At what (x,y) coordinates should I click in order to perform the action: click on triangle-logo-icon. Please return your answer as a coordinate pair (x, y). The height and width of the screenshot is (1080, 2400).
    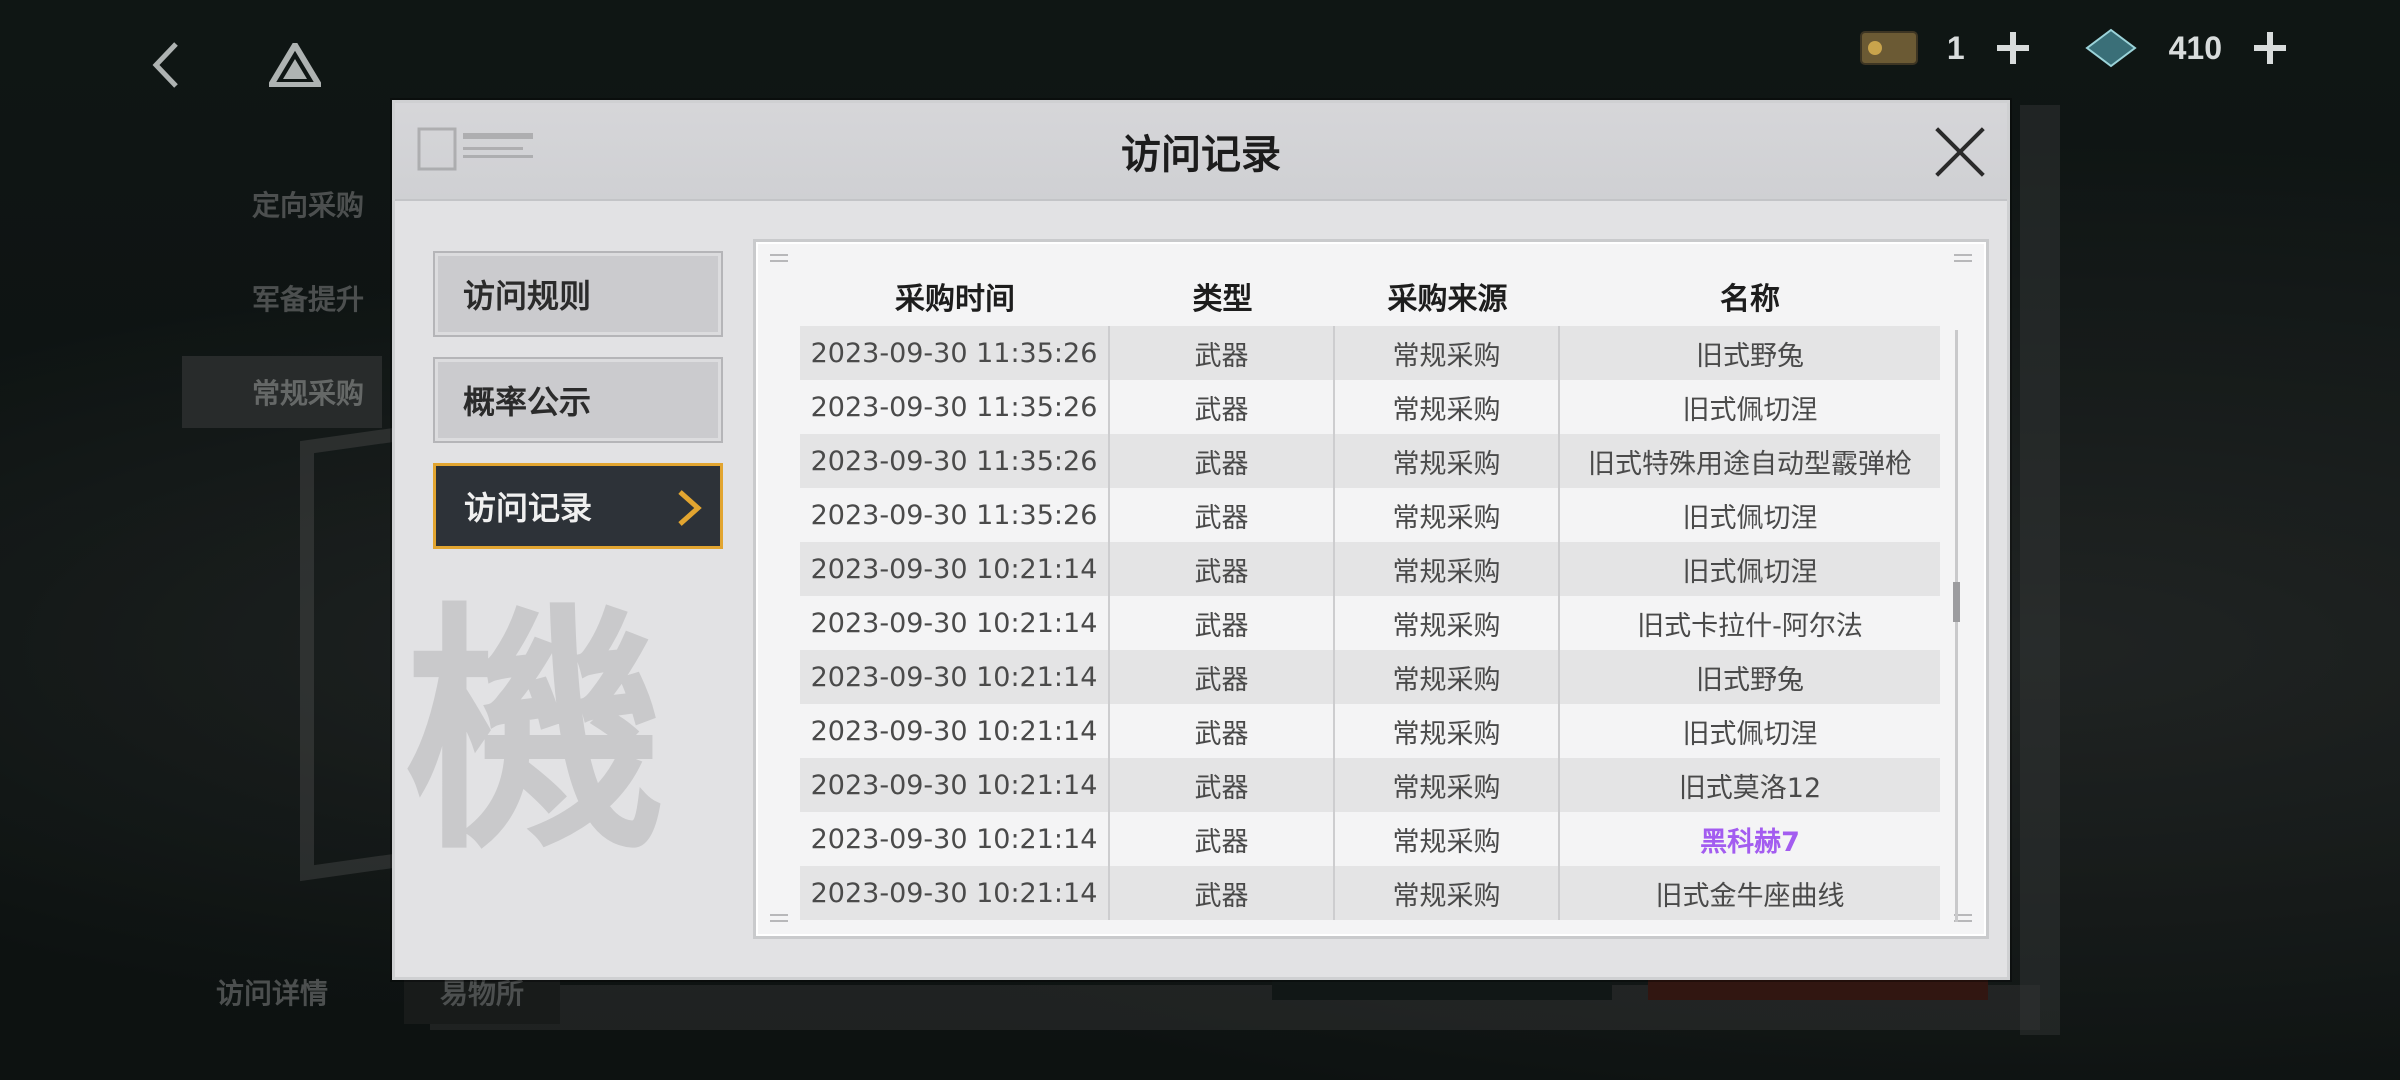
    Looking at the image, I should click on (295, 65).